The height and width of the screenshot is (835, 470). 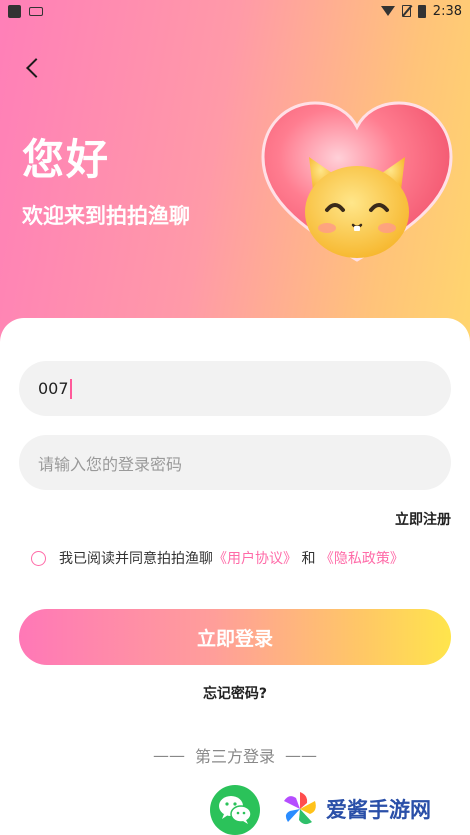 What do you see at coordinates (110, 464) in the screenshot?
I see `password-placeholder: 请输入您的登录密码` at bounding box center [110, 464].